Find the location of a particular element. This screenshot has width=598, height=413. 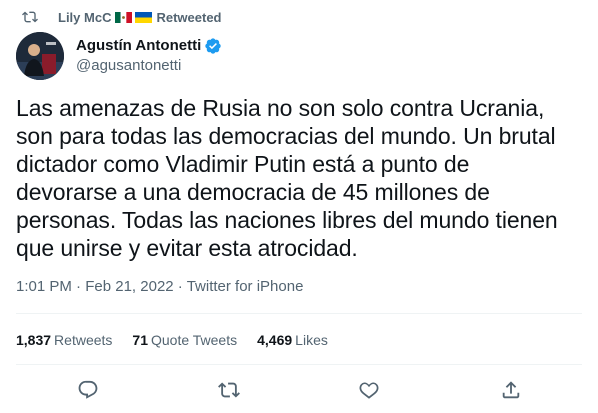

verified-badge-icon is located at coordinates (213, 46).